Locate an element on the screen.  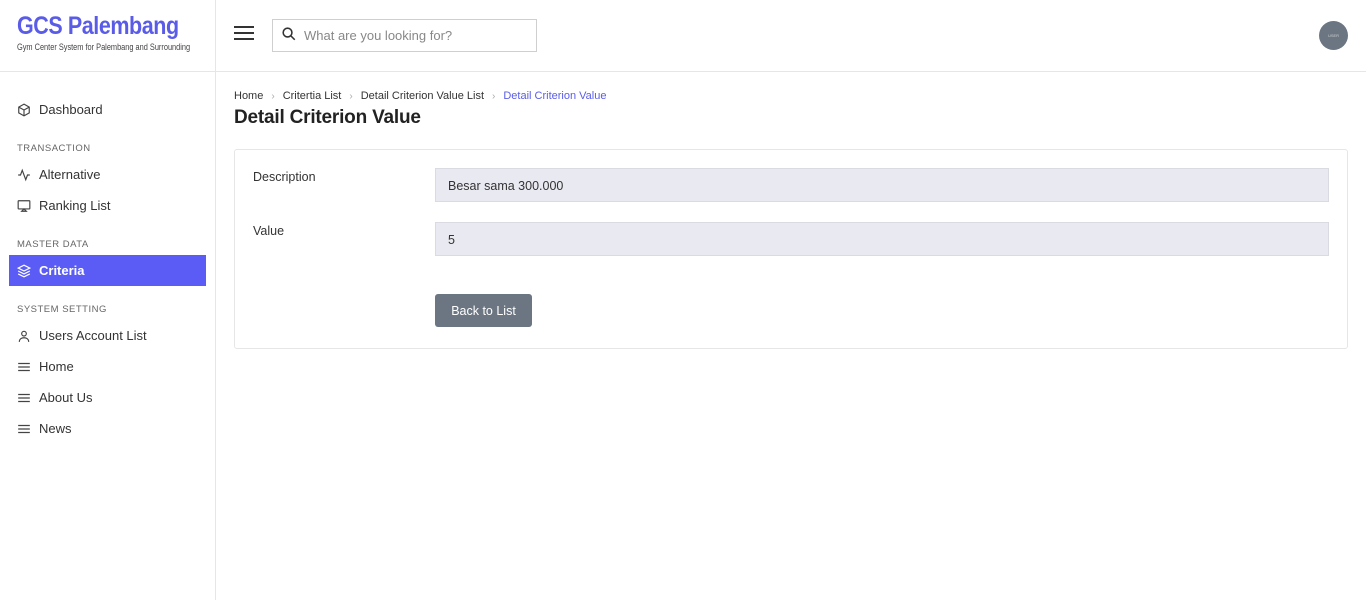
sidebar-item-dashboard: Dashboard is located at coordinates (107, 109).